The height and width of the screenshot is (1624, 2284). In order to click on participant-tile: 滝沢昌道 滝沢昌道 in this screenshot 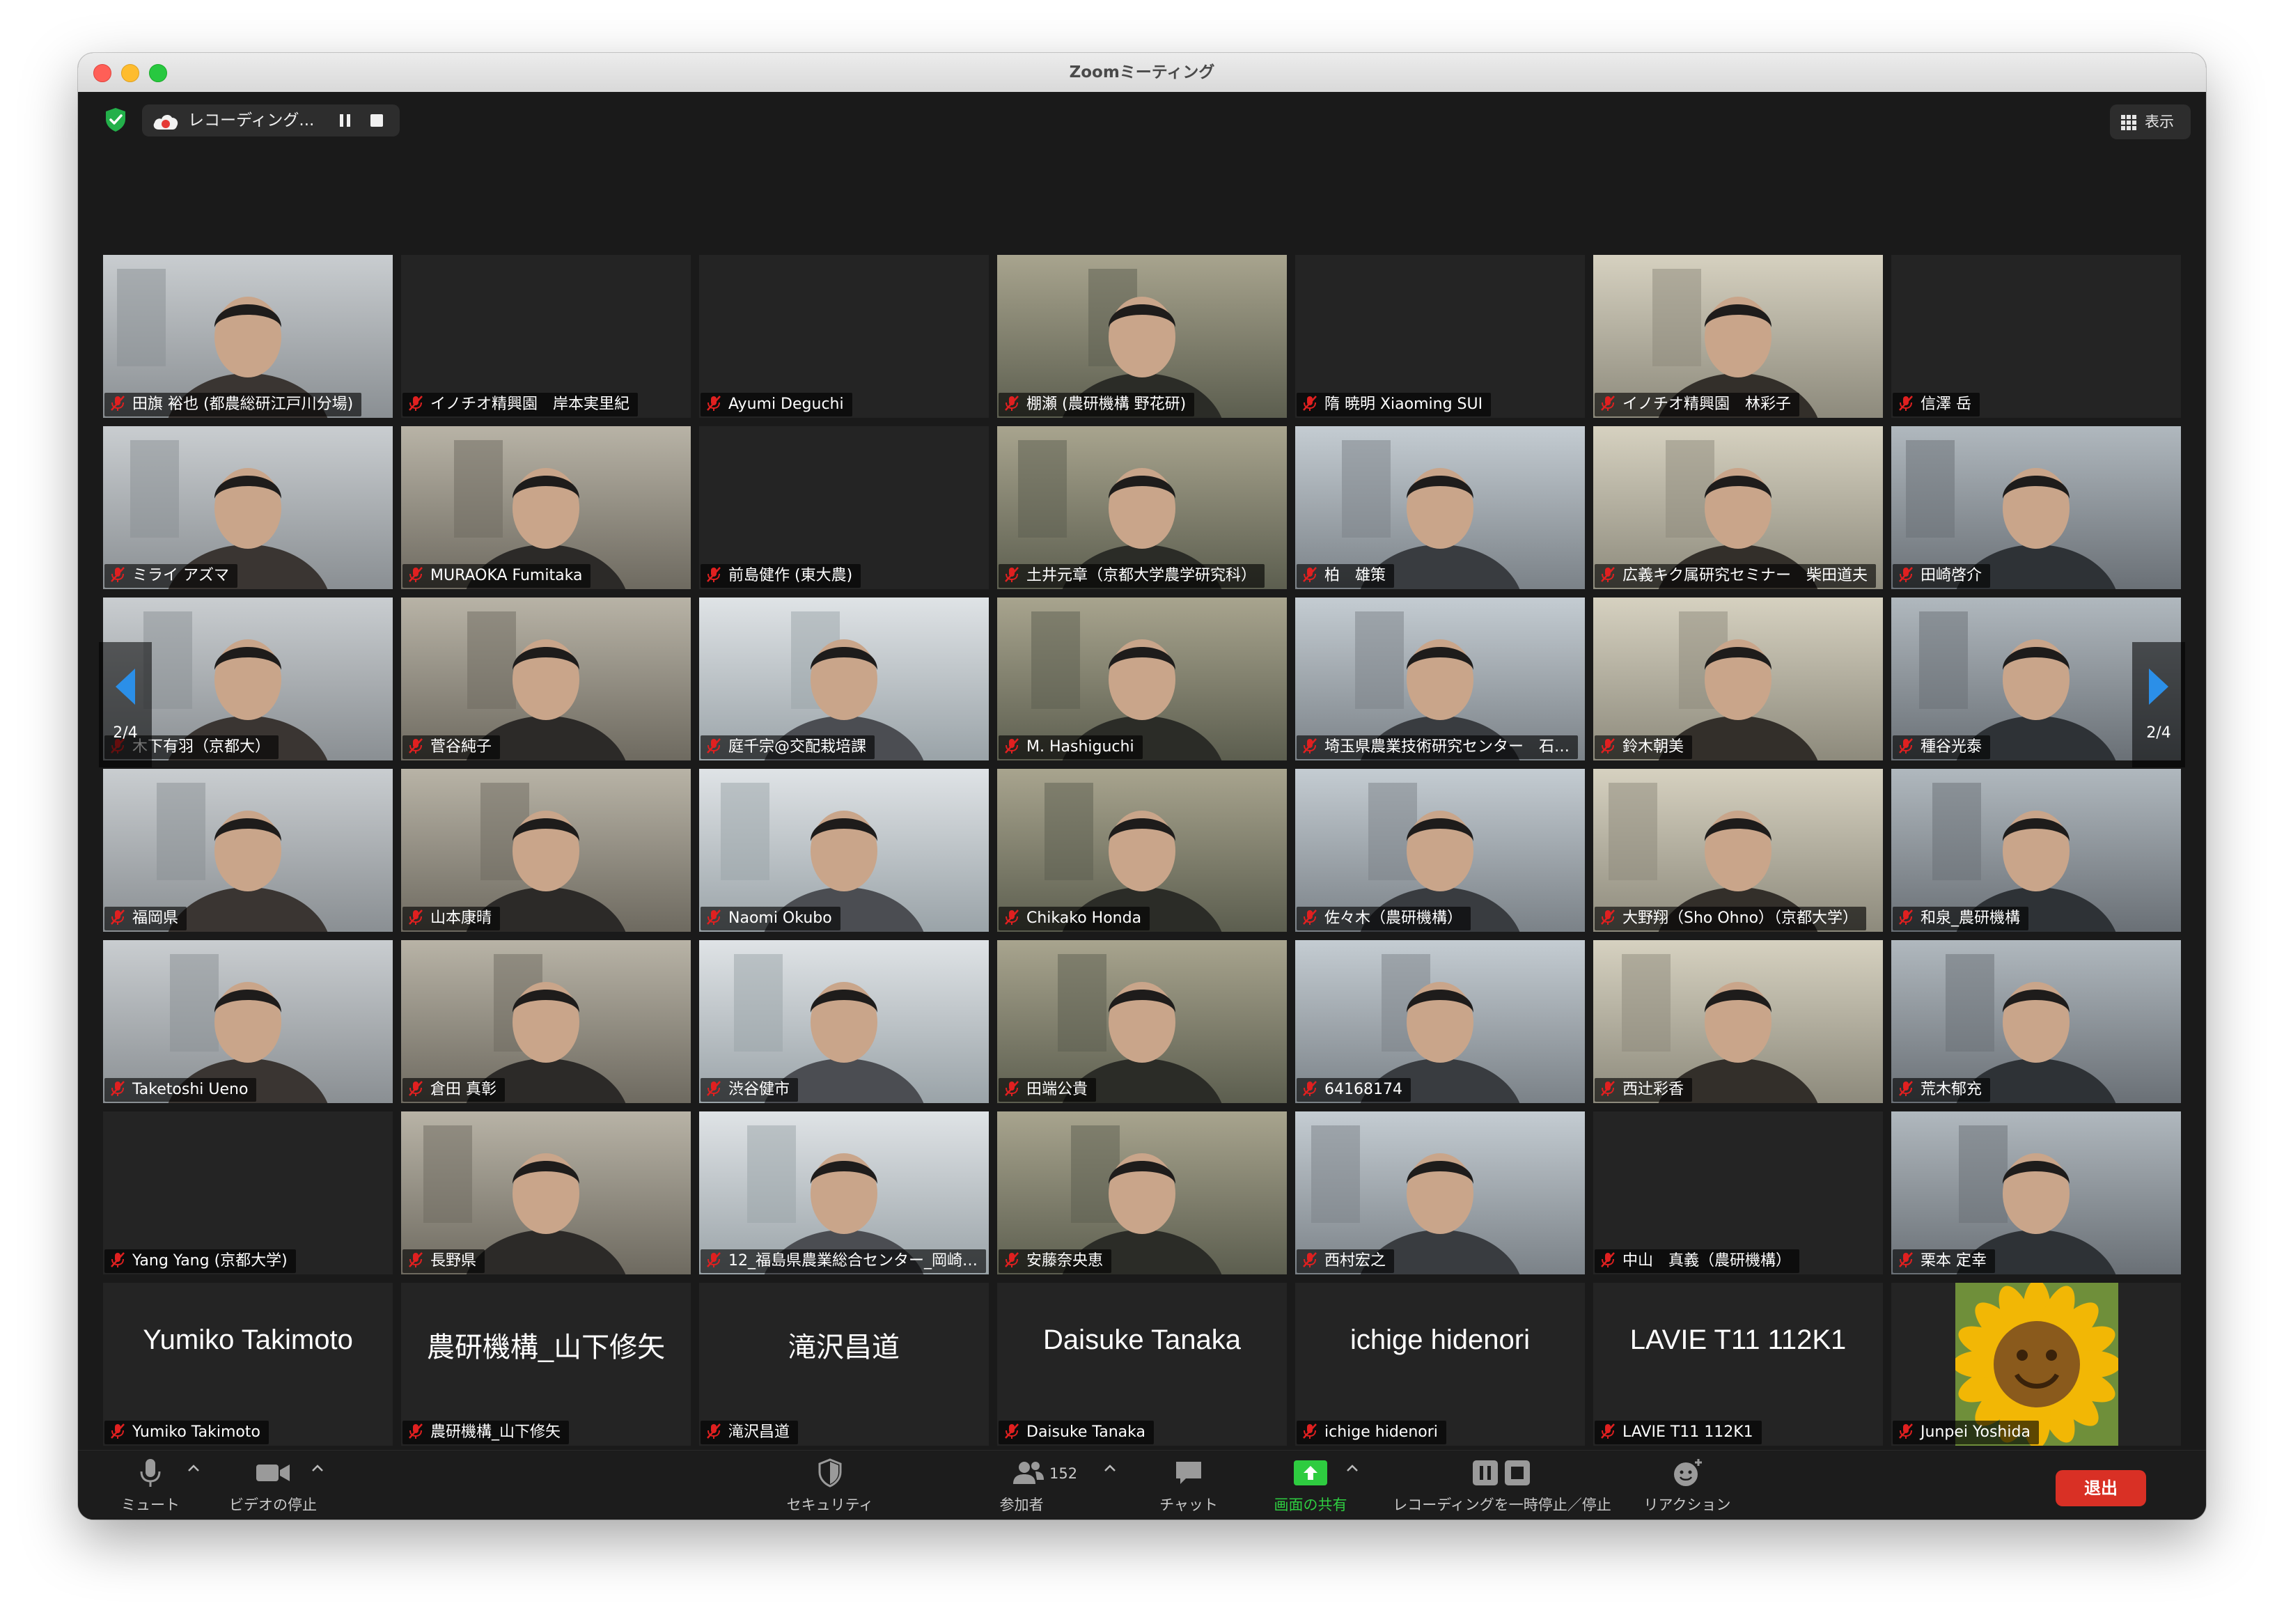, I will do `click(844, 1365)`.